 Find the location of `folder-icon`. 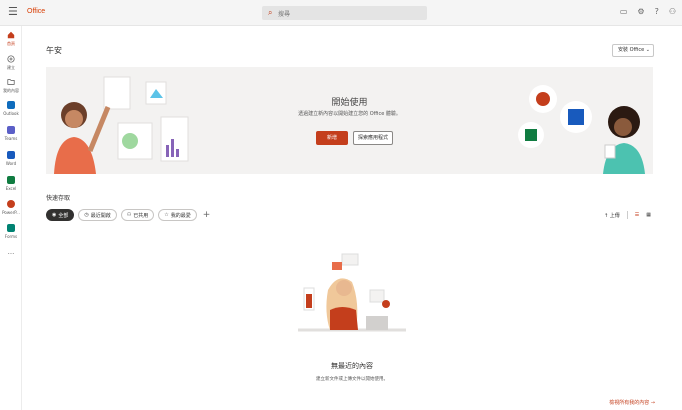

folder-icon is located at coordinates (11, 82).